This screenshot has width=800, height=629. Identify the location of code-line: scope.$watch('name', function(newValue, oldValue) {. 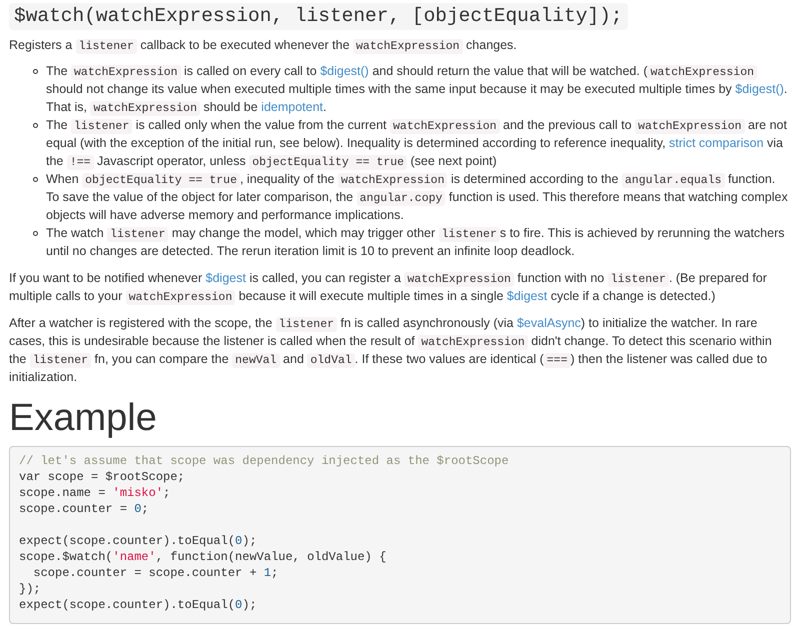
(203, 557).